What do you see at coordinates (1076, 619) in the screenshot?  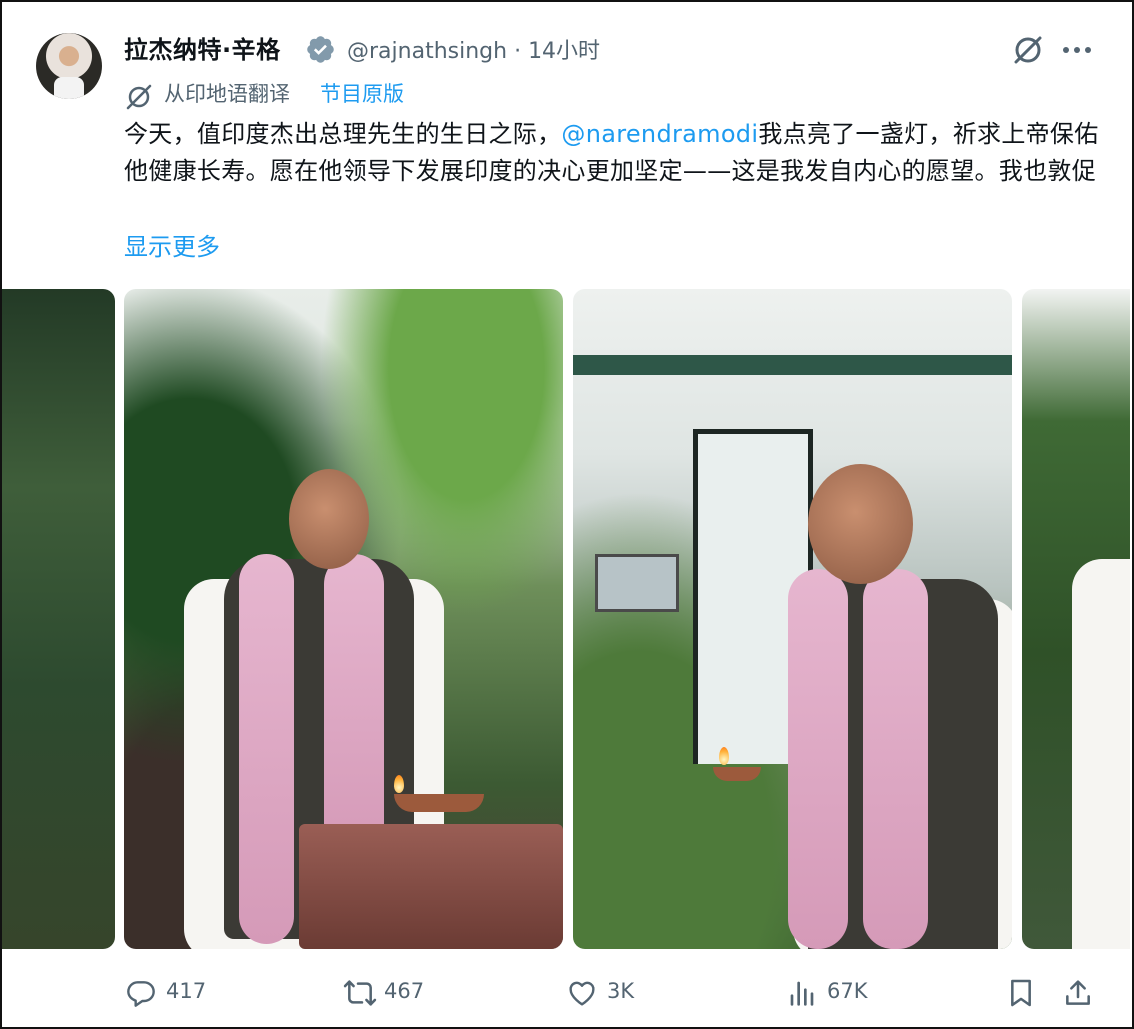 I see `photo-partial-right` at bounding box center [1076, 619].